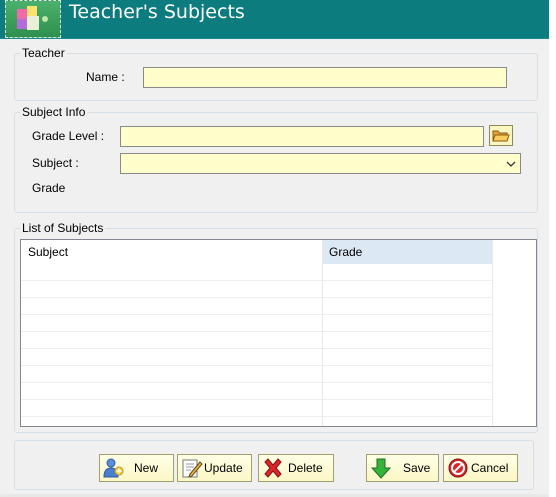  I want to click on chevron-down-icon, so click(511, 164).